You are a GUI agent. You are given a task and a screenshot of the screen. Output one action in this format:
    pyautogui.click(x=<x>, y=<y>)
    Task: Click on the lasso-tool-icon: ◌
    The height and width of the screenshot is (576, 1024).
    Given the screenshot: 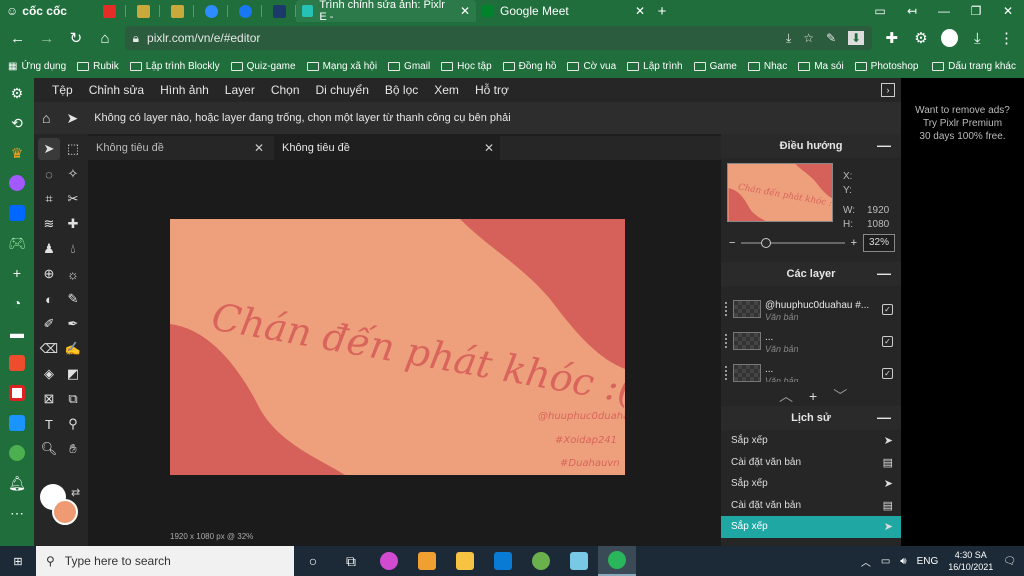 What is the action you would take?
    pyautogui.click(x=49, y=174)
    